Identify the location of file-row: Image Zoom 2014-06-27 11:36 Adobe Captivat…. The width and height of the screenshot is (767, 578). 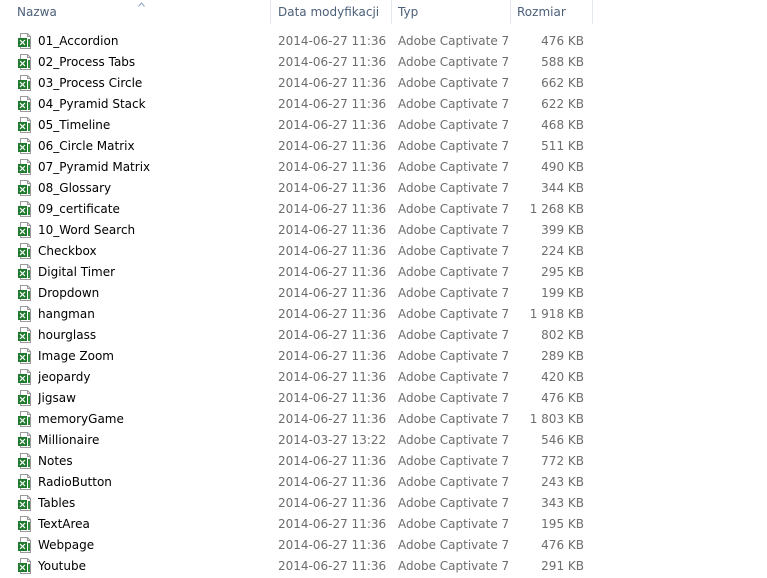
(383, 356).